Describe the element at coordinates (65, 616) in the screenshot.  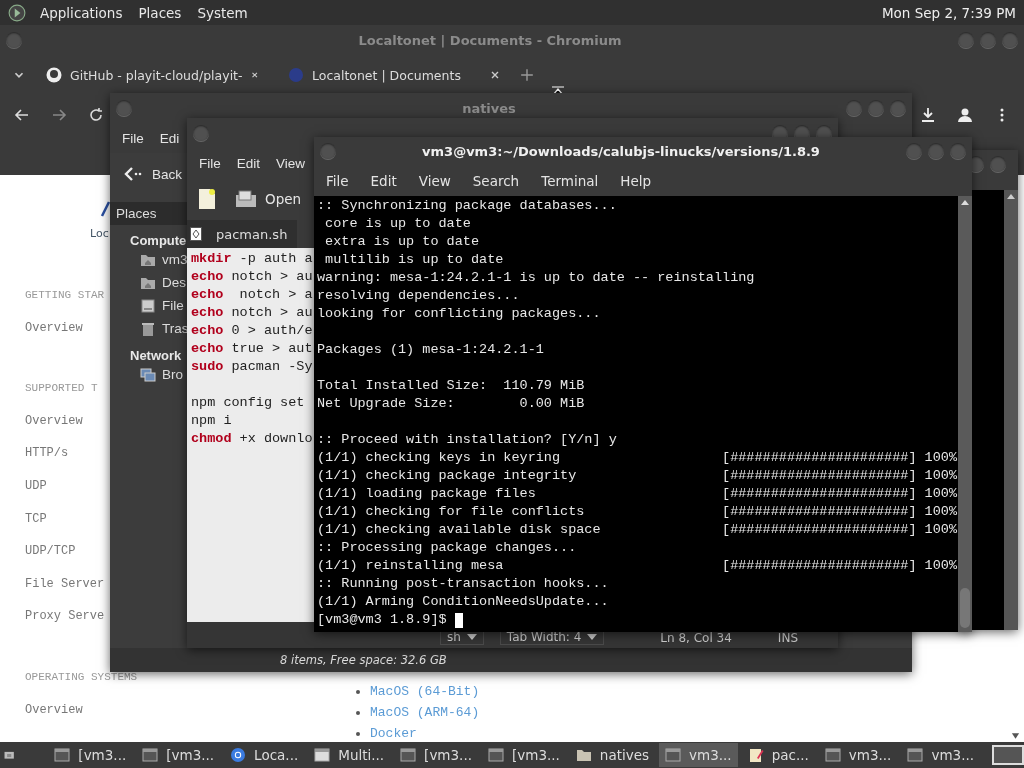
I see `nav-link: Proxy Serve` at that location.